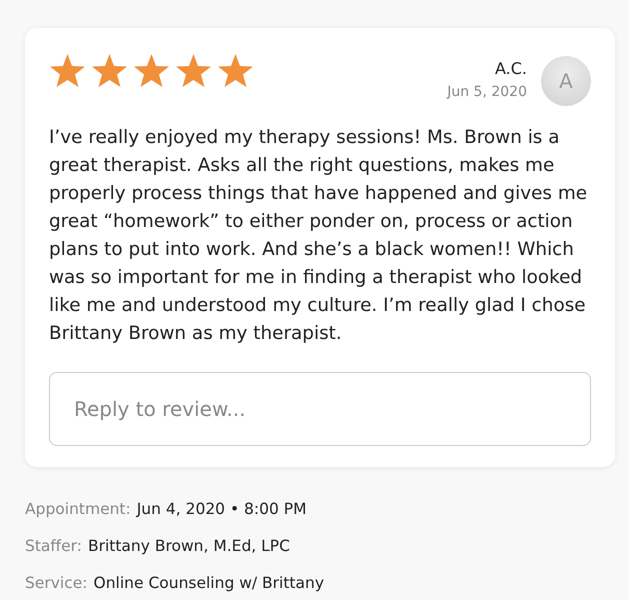  Describe the element at coordinates (209, 583) in the screenshot. I see `detail-value: Online Counseling w/ Brittany` at that location.